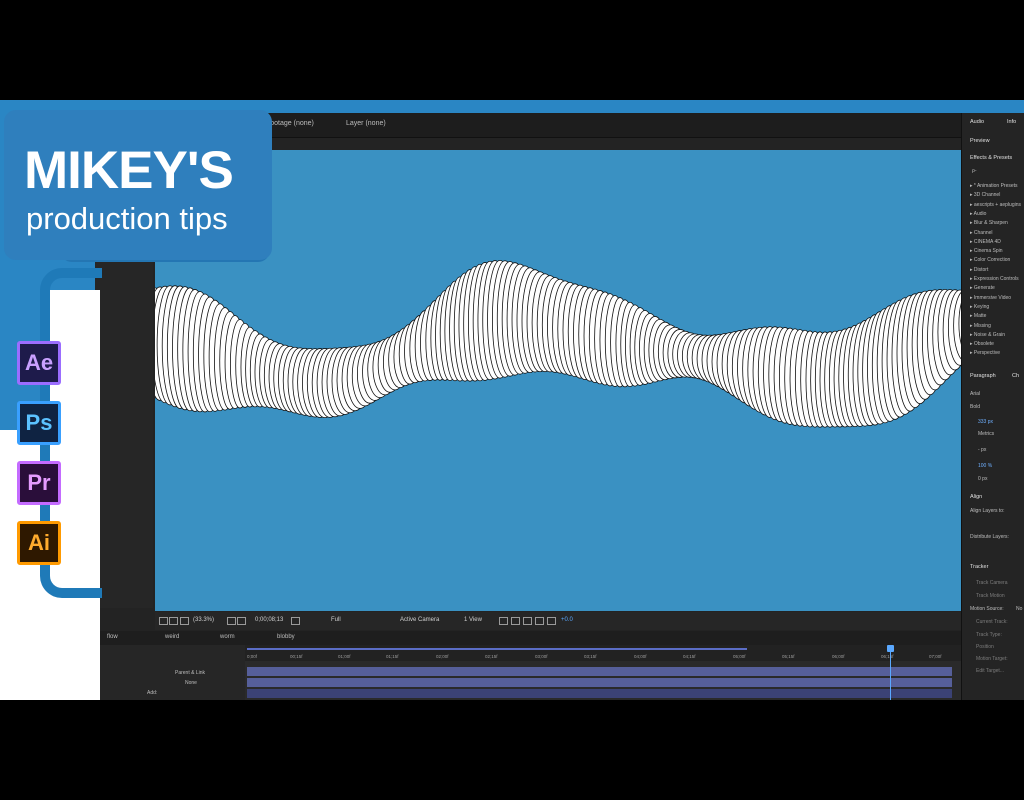 The image size is (1024, 800). Describe the element at coordinates (184, 621) in the screenshot. I see `grid-icon` at that location.